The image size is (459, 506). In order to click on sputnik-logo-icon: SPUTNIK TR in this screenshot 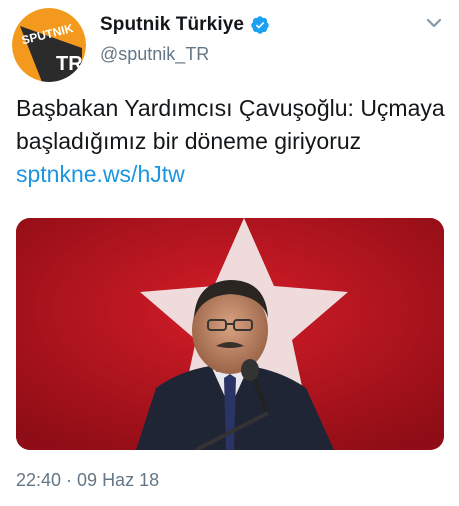, I will do `click(49, 45)`.